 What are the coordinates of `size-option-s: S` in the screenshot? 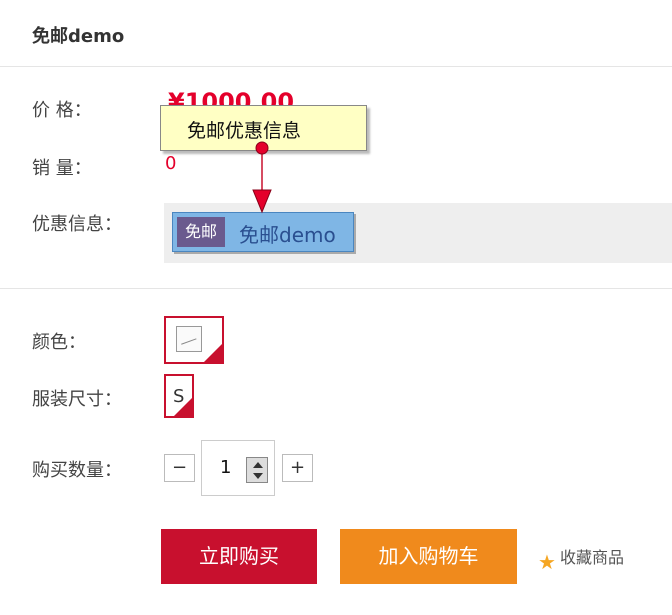 It's located at (179, 396).